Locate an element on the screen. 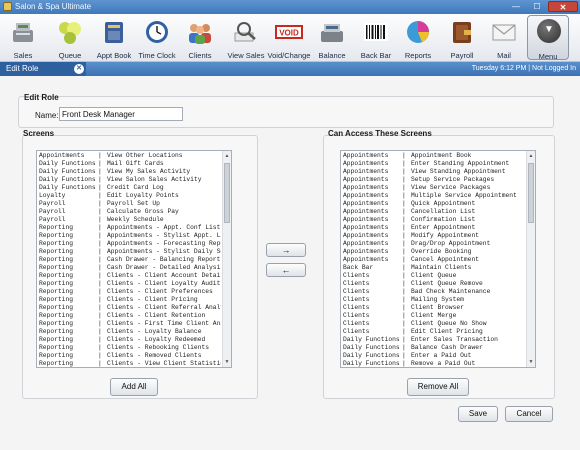  list-item: Clients | Bad Check Maintenance is located at coordinates (433, 292).